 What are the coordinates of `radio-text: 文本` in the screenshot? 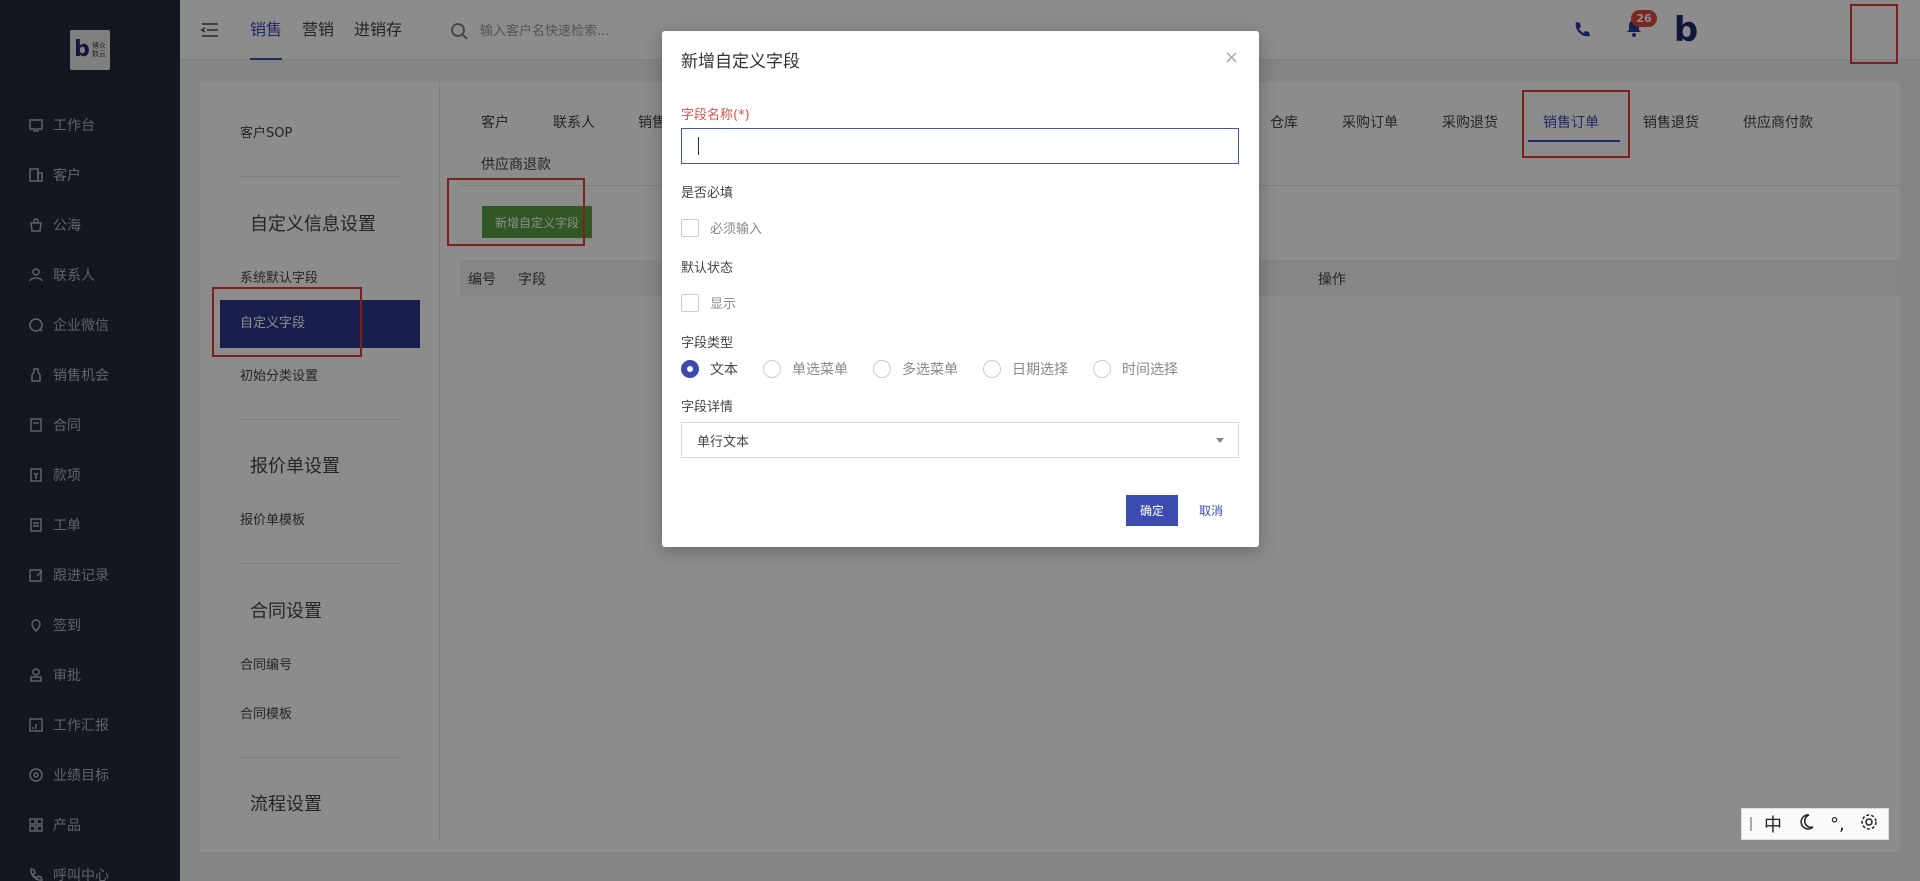 It's located at (709, 369).